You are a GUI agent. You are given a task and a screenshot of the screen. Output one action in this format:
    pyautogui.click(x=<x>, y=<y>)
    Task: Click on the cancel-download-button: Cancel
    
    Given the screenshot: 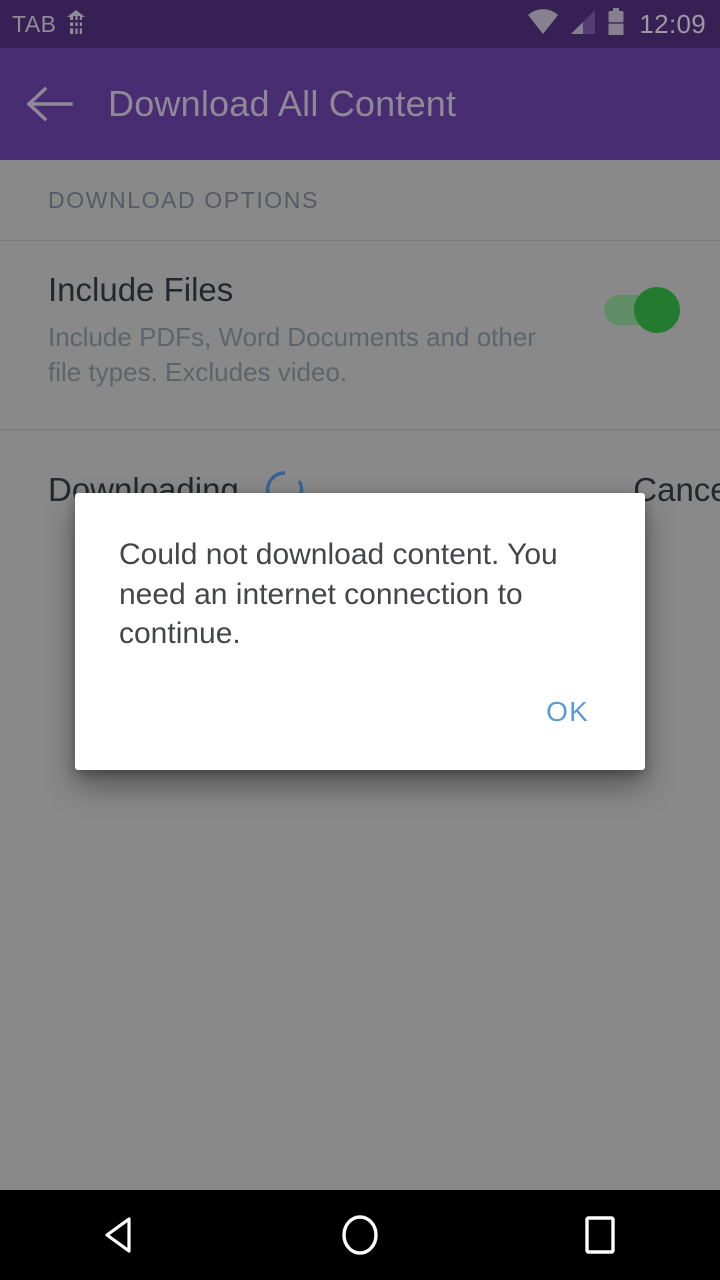 What is the action you would take?
    pyautogui.click(x=676, y=490)
    